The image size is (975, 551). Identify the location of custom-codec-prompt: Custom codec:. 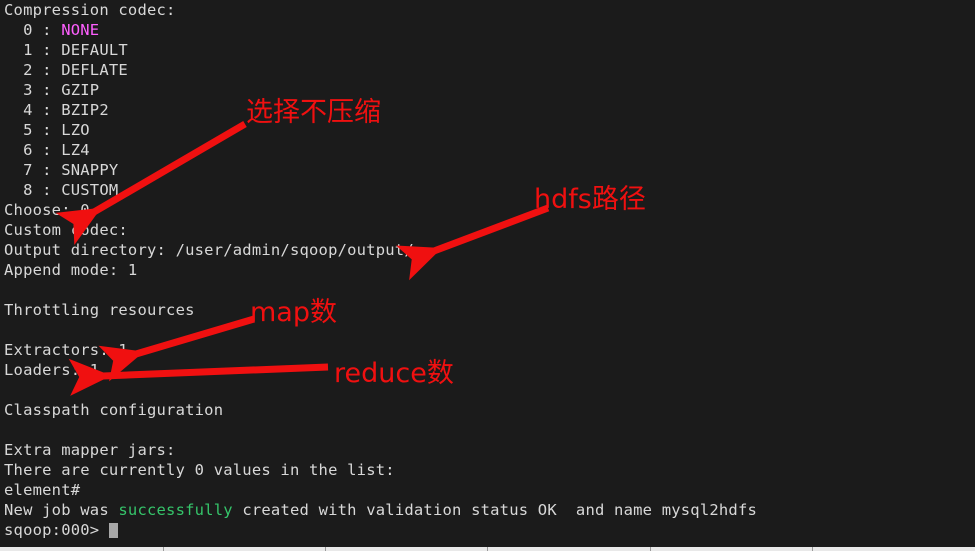
(66, 230).